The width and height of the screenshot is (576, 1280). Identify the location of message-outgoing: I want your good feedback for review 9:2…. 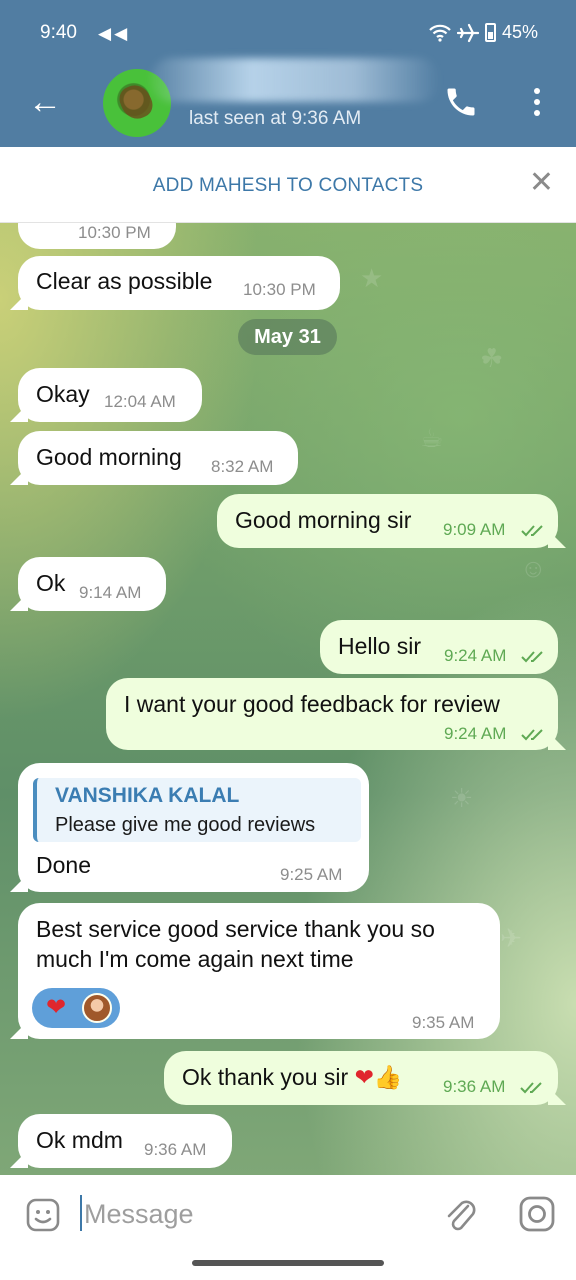
(332, 714).